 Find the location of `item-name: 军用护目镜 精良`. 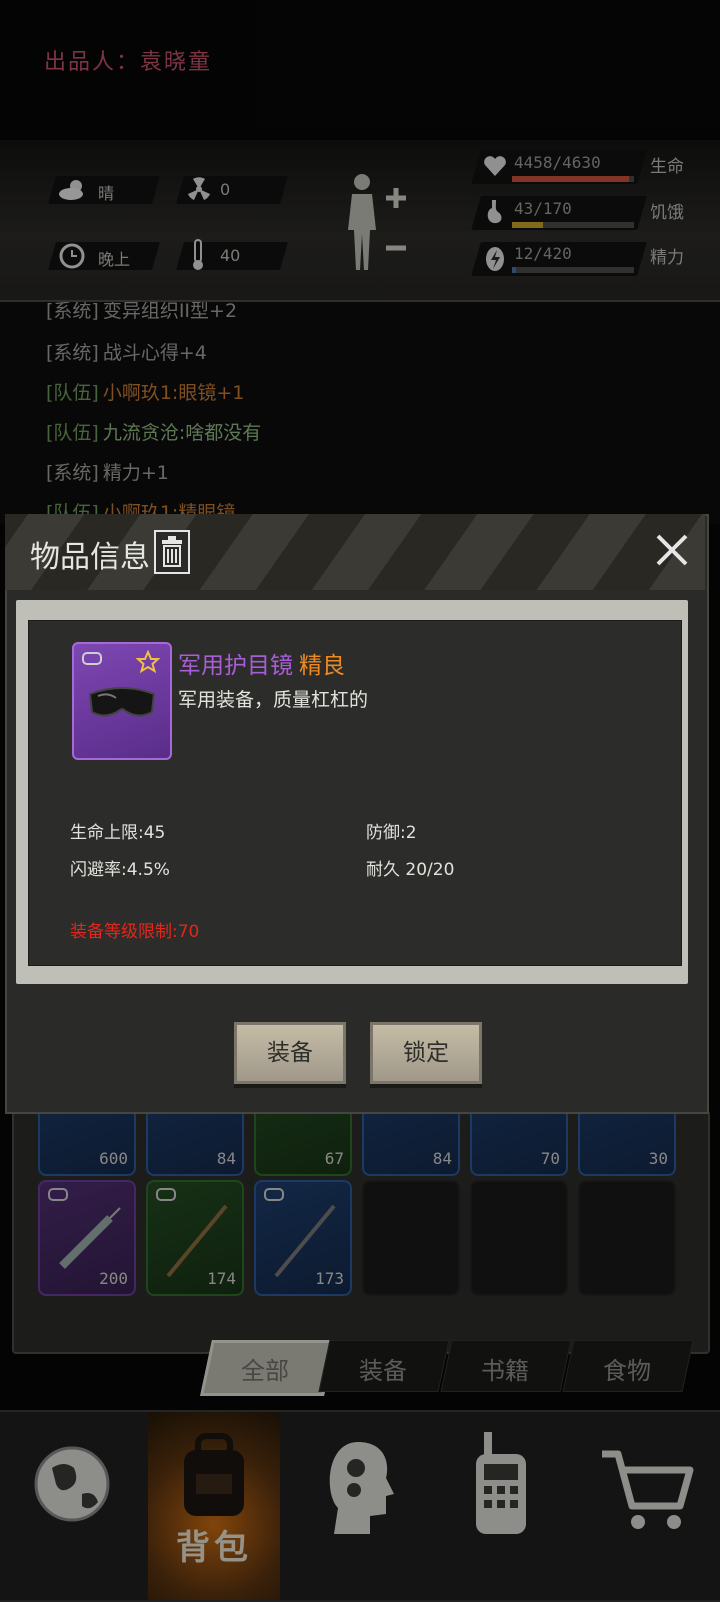

item-name: 军用护目镜 精良 is located at coordinates (261, 663).